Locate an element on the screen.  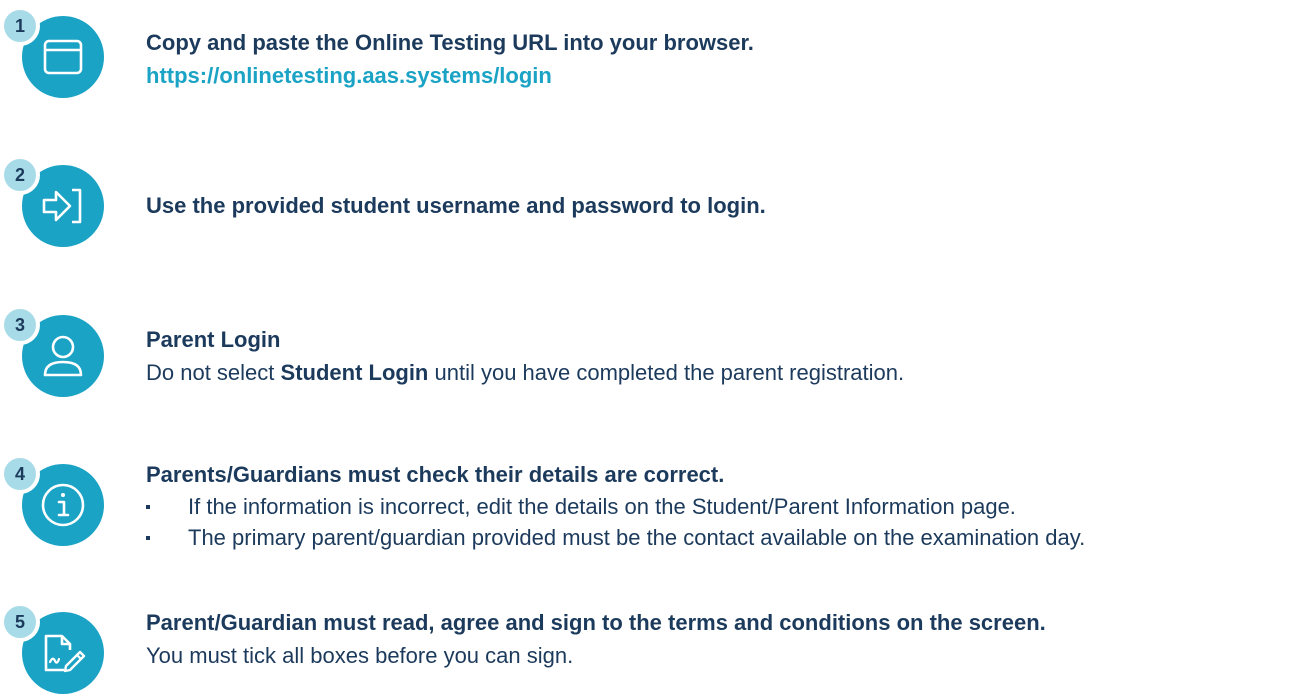
login-arrow-icon is located at coordinates (62, 206).